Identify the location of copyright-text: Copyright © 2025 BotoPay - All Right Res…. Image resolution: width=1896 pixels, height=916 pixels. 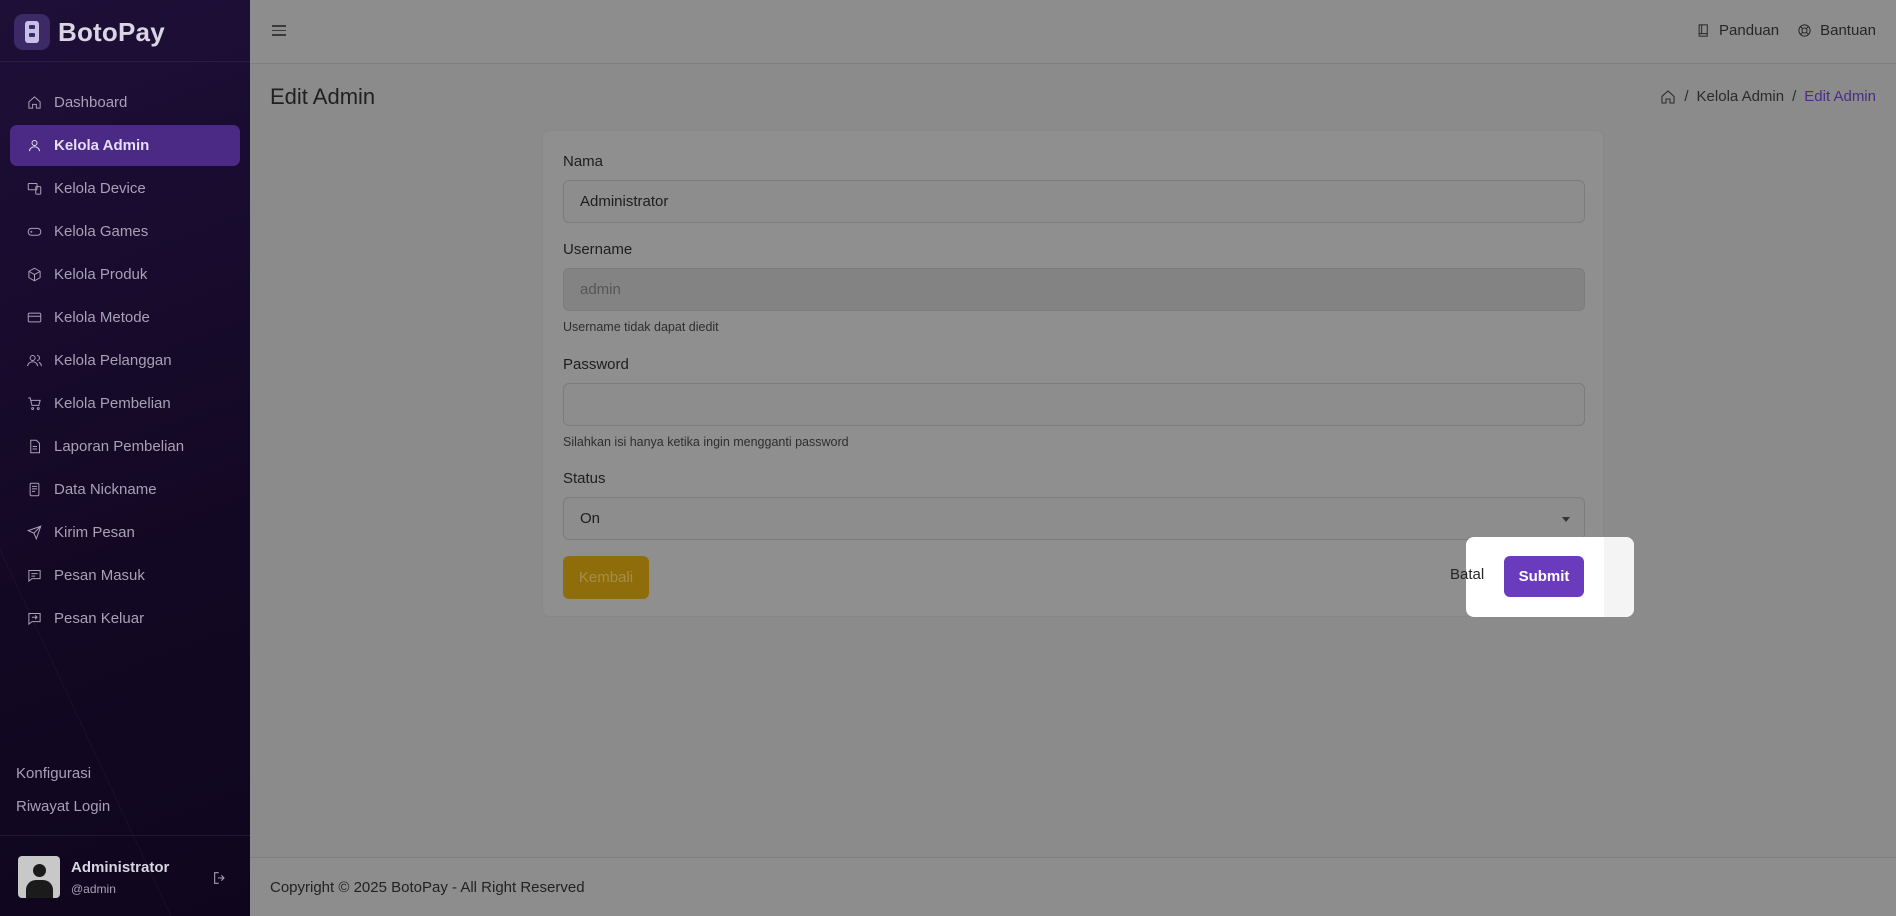
(427, 887).